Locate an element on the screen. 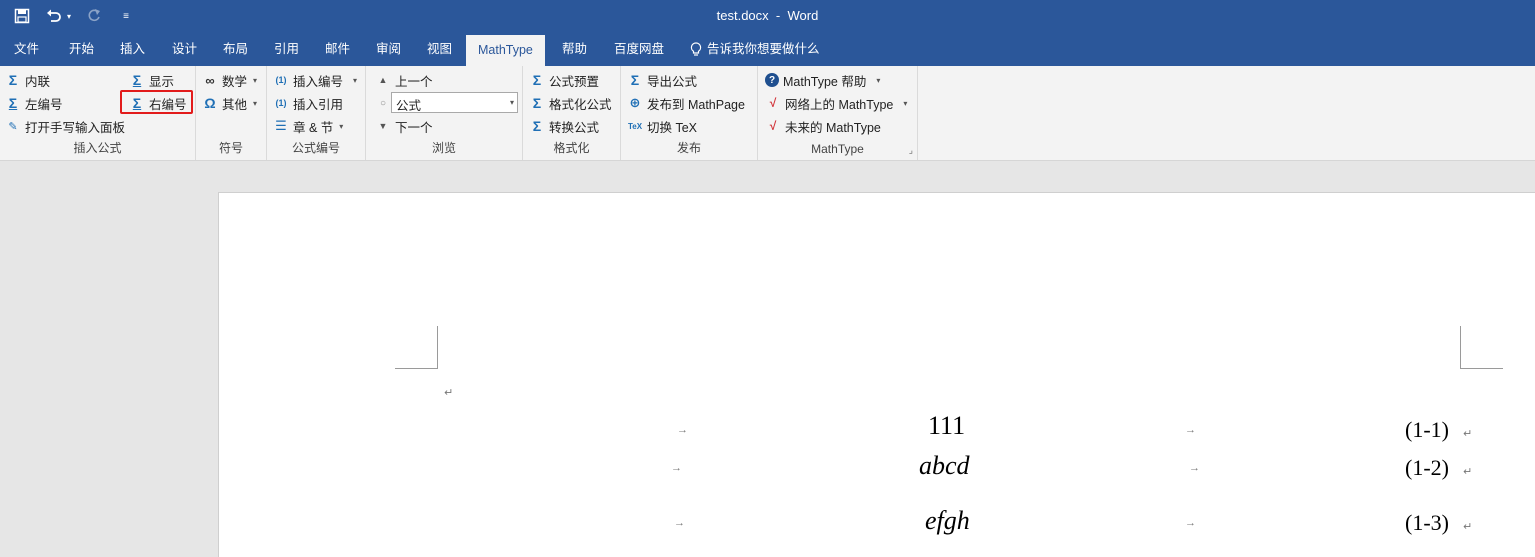 The height and width of the screenshot is (557, 1535). insert-reference-button: (1) 插入引用 is located at coordinates (308, 103).